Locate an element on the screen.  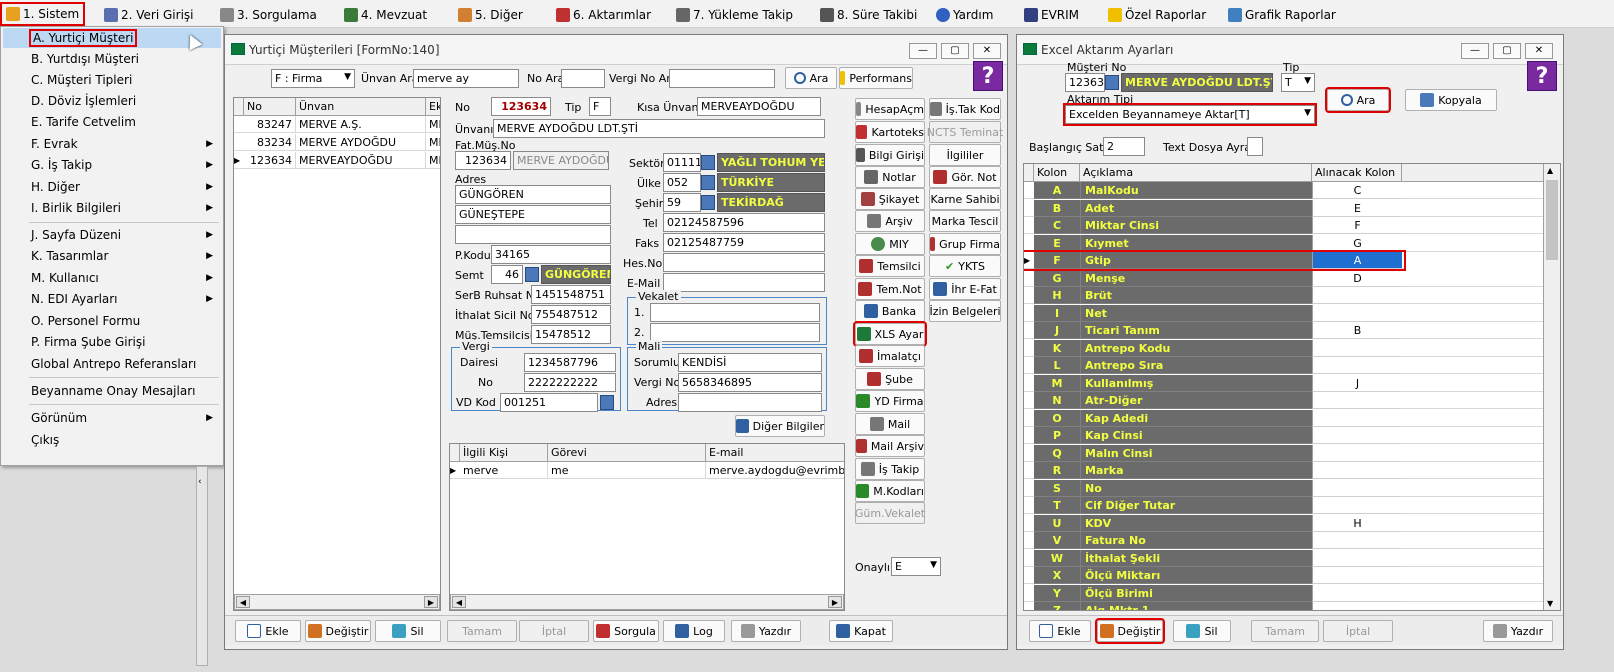
sektor-code-field: 01111- is located at coordinates (682, 162).